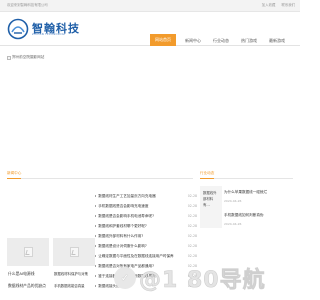 The width and height of the screenshot is (320, 300). I want to click on industry-item-title: 手机数据线如何判断真伪, so click(244, 215).